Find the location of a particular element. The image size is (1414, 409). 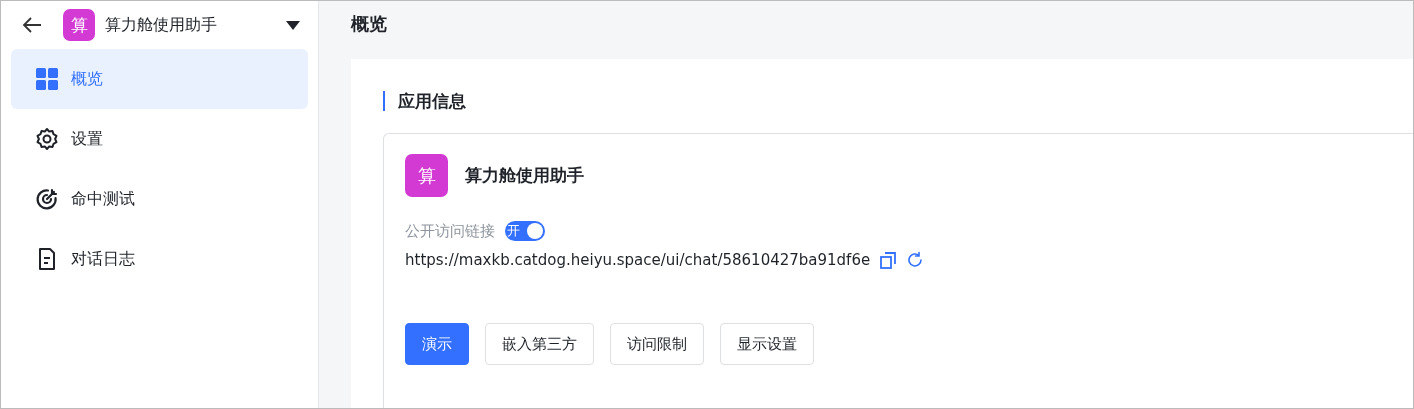

sidebar-item: 命中测试 is located at coordinates (159, 199).